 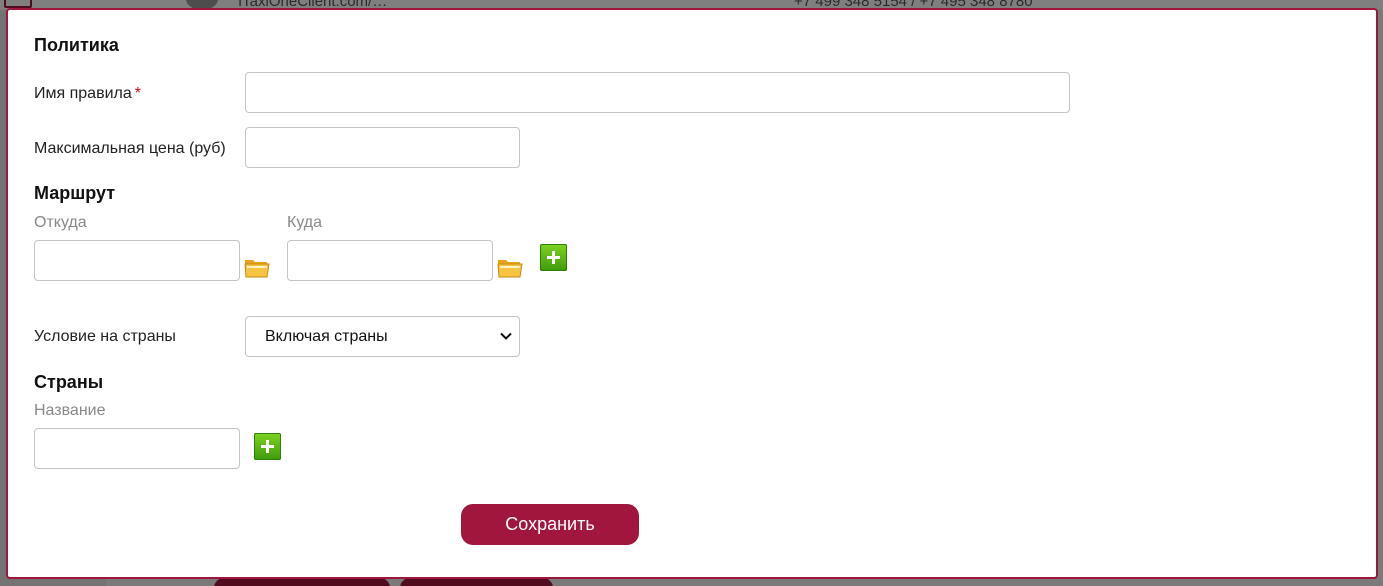 What do you see at coordinates (75, 193) in the screenshot?
I see `route-section-title: Маршрут` at bounding box center [75, 193].